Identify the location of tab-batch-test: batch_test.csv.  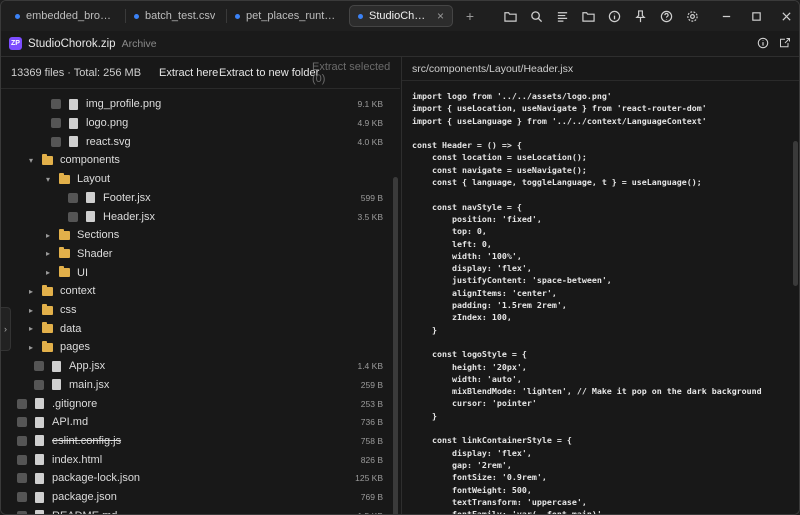
(176, 16).